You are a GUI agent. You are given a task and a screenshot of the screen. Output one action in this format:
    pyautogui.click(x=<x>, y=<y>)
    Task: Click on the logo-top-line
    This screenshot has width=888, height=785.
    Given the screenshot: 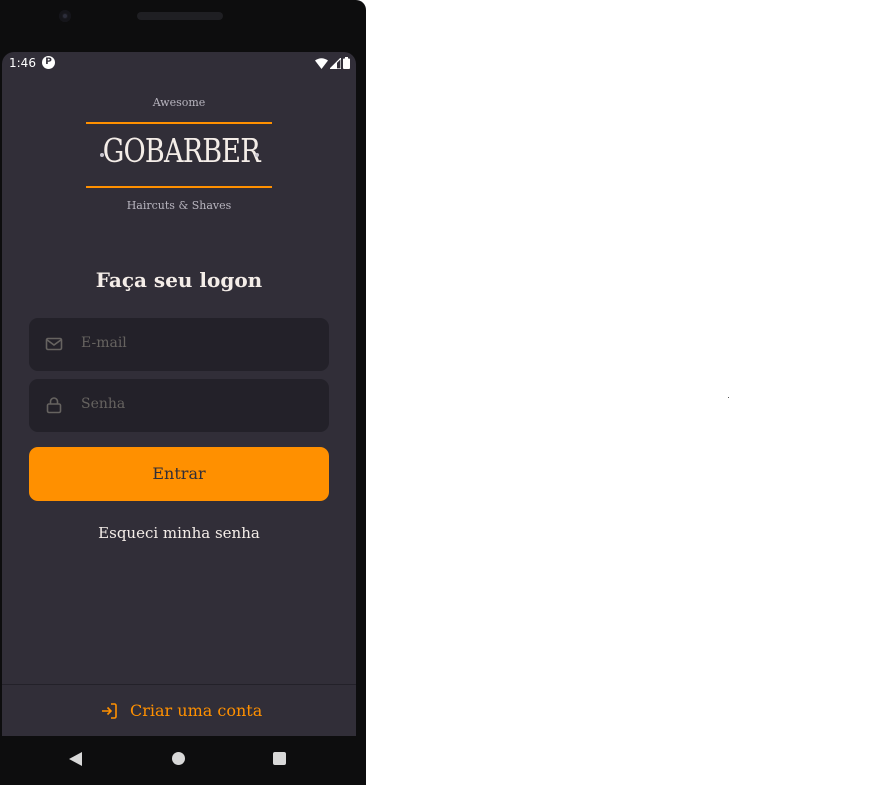 What is the action you would take?
    pyautogui.click(x=179, y=123)
    